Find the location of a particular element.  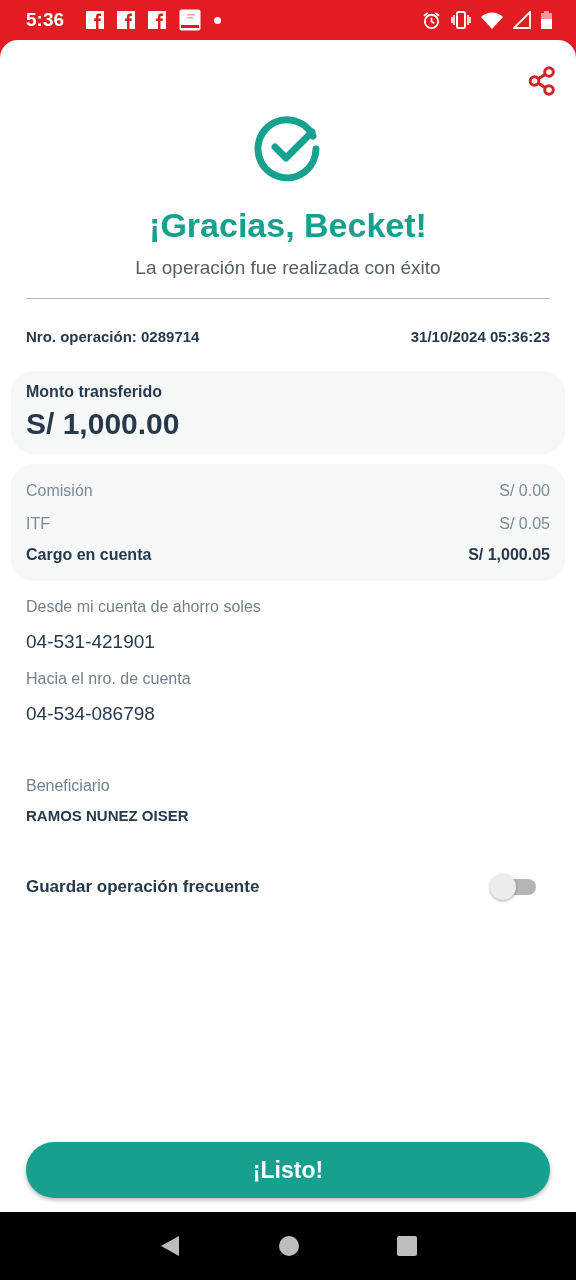

beneficiary-name: RAMOS NUNEZ OISER is located at coordinates (108, 815).